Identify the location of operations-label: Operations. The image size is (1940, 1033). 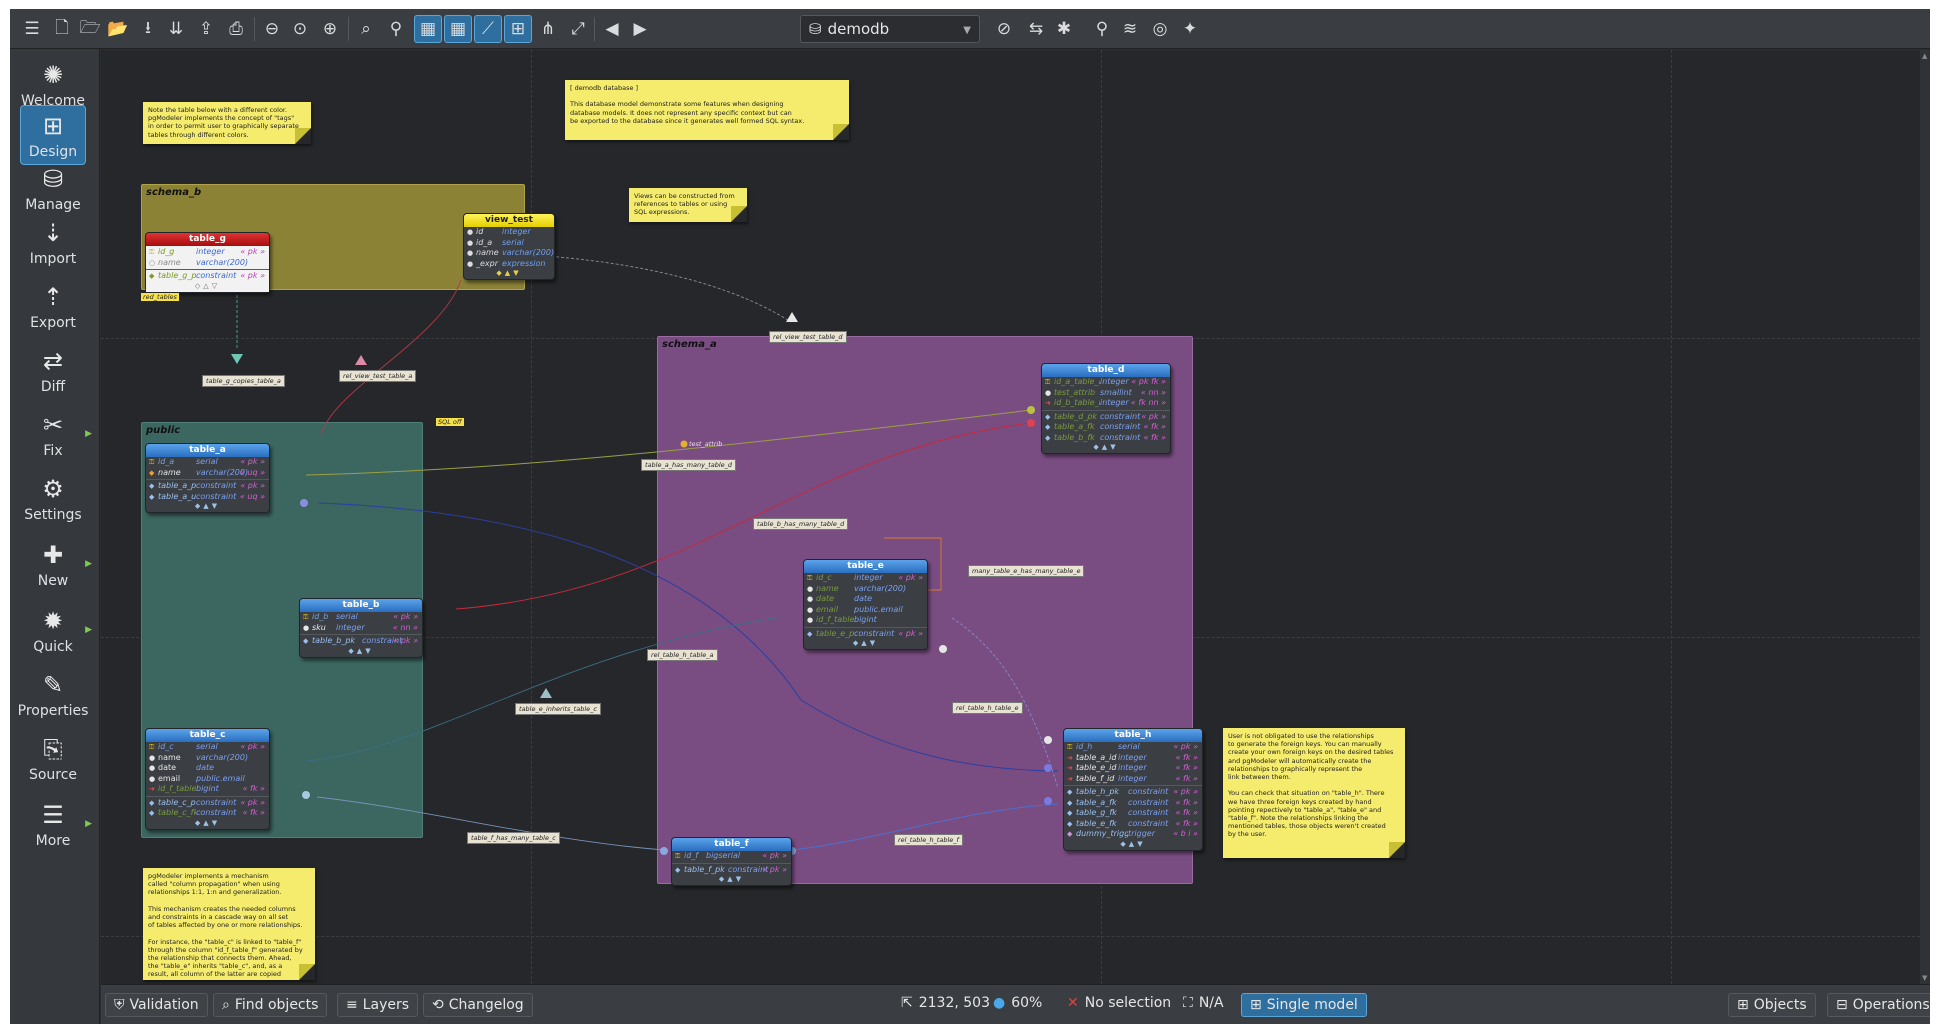
(1891, 1005).